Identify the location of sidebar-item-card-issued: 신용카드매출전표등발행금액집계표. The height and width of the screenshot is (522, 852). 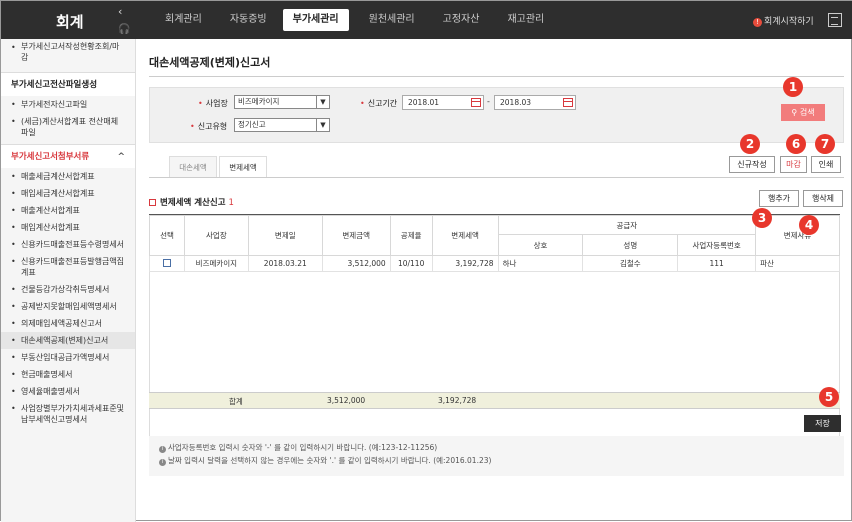
(68, 267).